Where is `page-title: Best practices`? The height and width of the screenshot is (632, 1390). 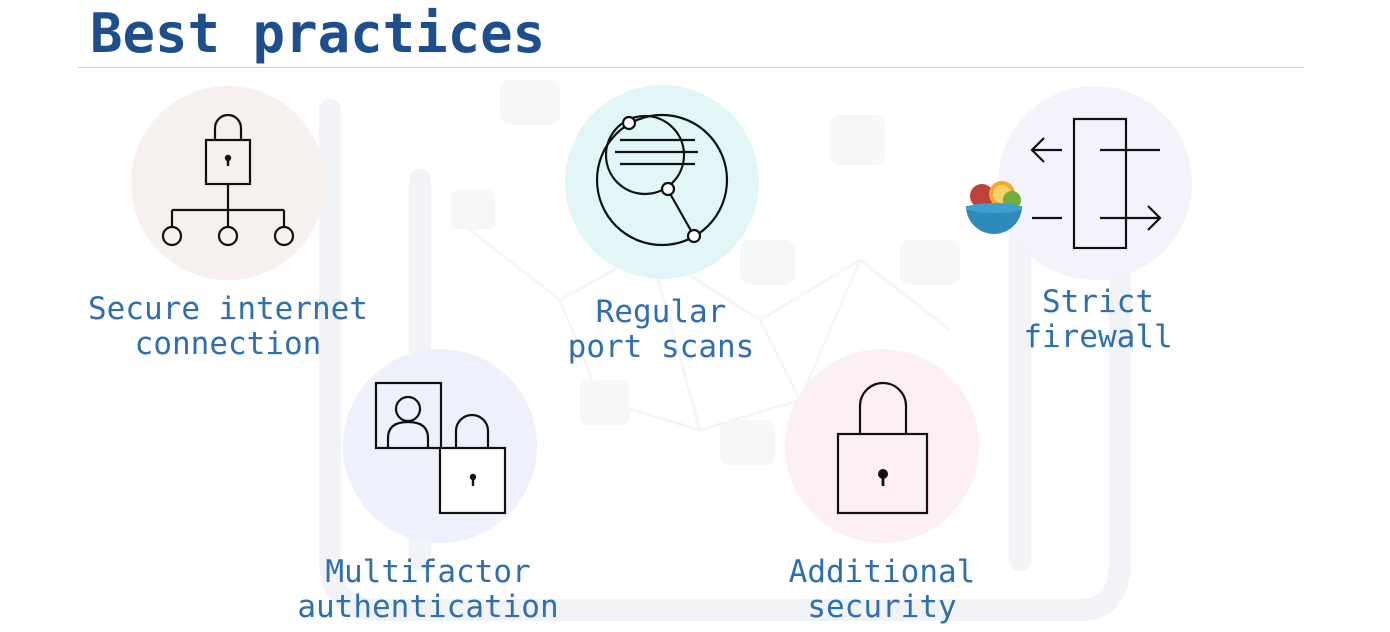 page-title: Best practices is located at coordinates (318, 33).